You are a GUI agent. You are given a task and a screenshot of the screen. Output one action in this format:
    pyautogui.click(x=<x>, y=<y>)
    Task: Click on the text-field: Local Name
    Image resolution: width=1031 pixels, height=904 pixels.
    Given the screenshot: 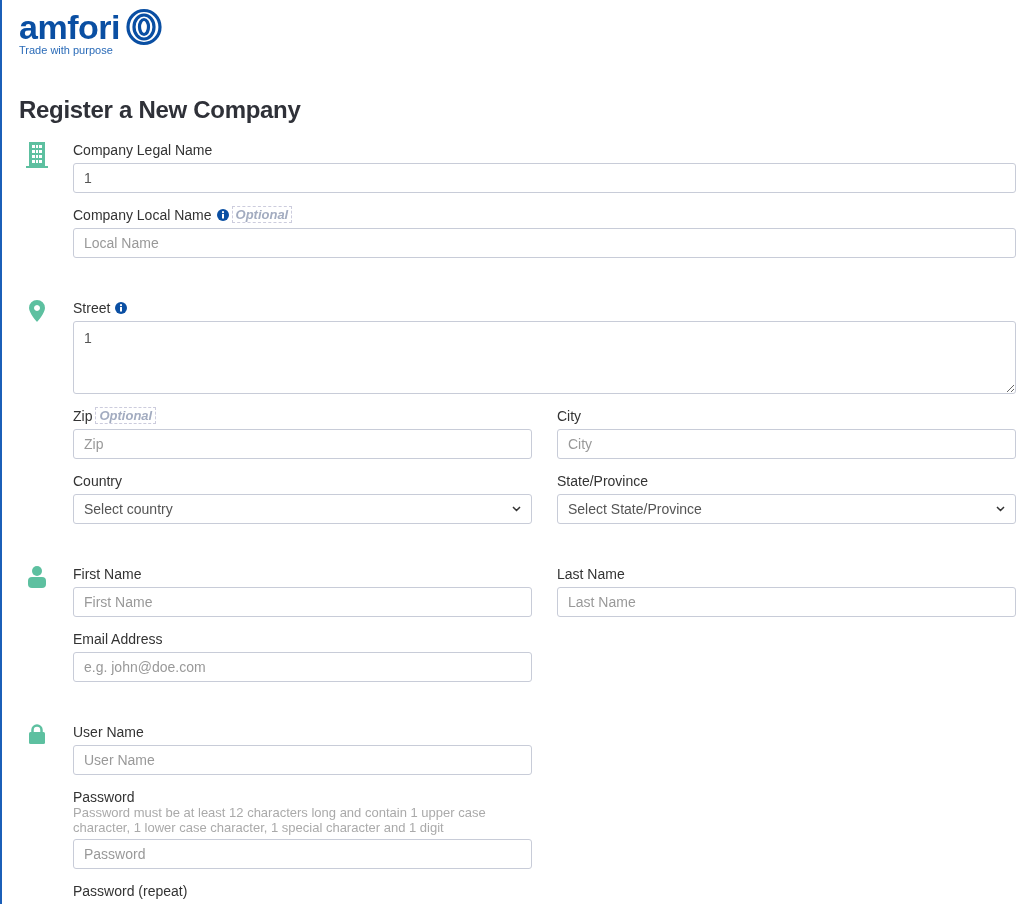 What is the action you would take?
    pyautogui.click(x=544, y=243)
    